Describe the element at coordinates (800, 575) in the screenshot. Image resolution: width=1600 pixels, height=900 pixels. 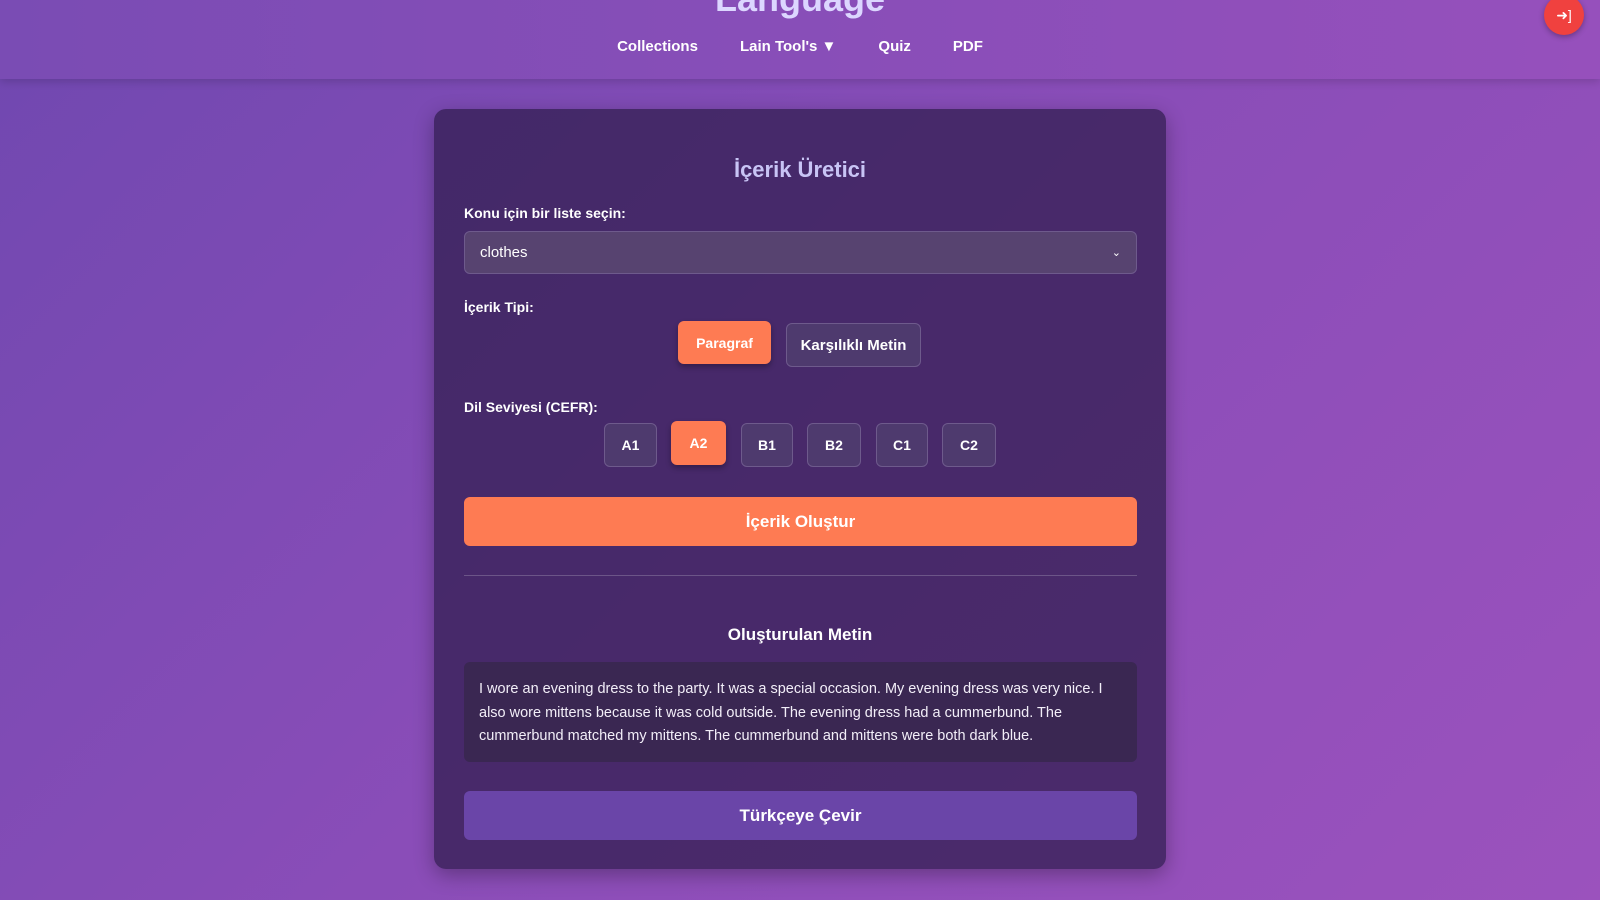
I see `divider` at that location.